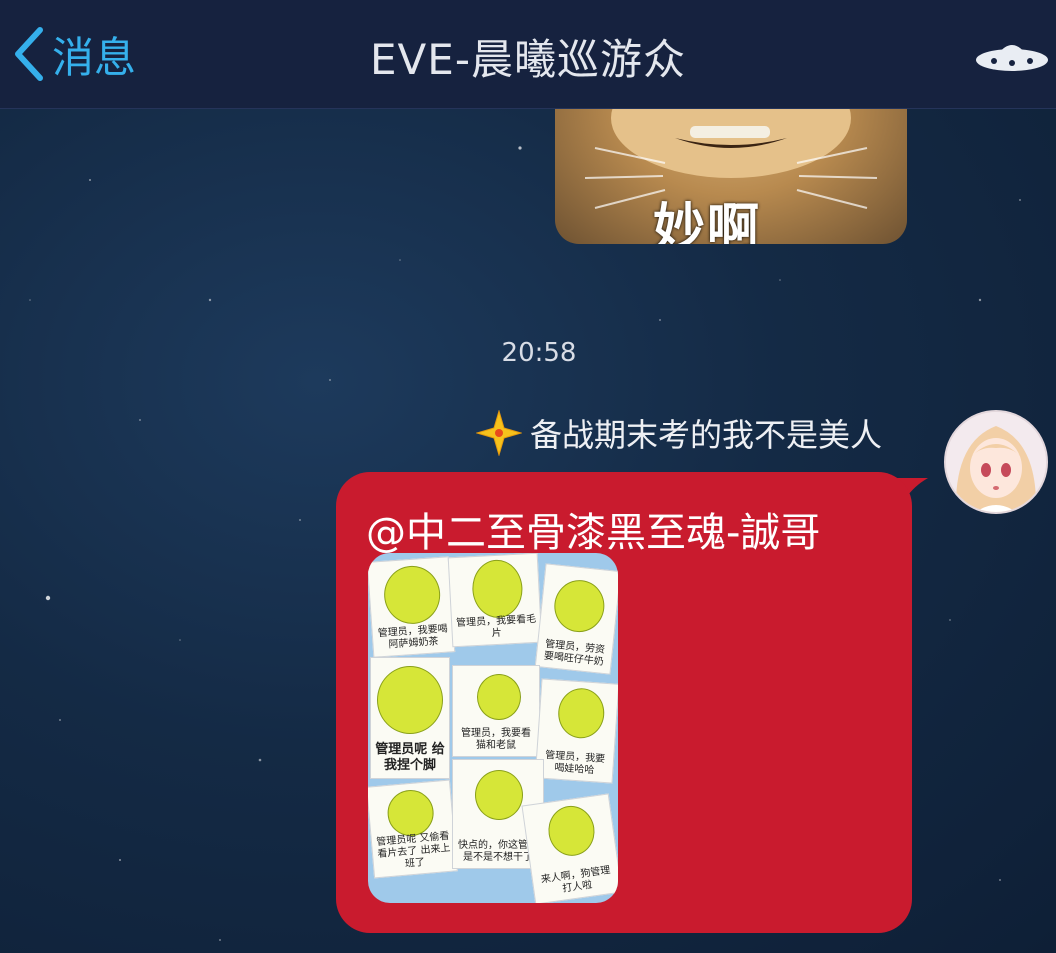 This screenshot has height=953, width=1056. I want to click on sender-name: 备战期末考的我不是美人, so click(705, 435).